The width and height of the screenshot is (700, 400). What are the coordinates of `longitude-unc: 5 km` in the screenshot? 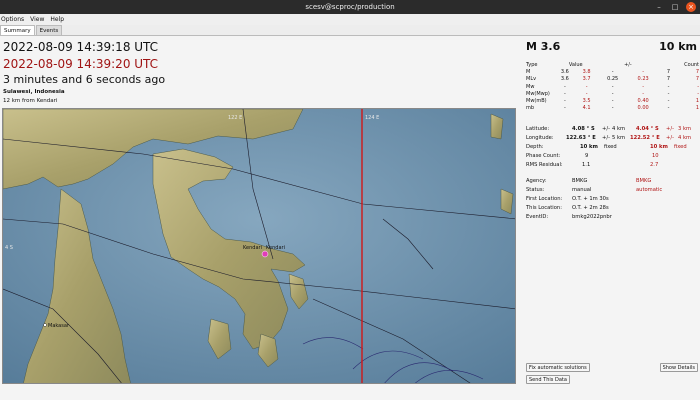 It's located at (619, 138).